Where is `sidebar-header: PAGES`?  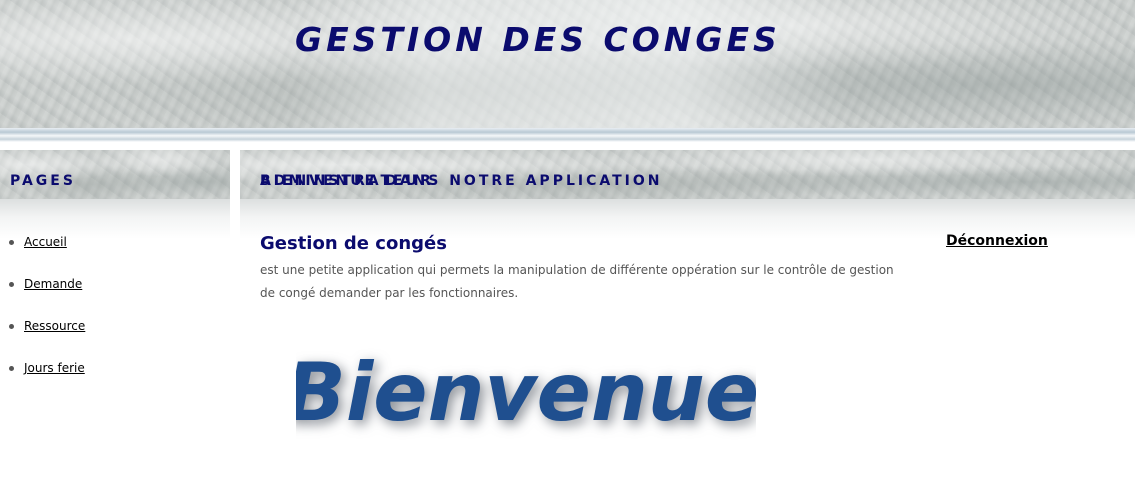
sidebar-header: PAGES is located at coordinates (115, 174).